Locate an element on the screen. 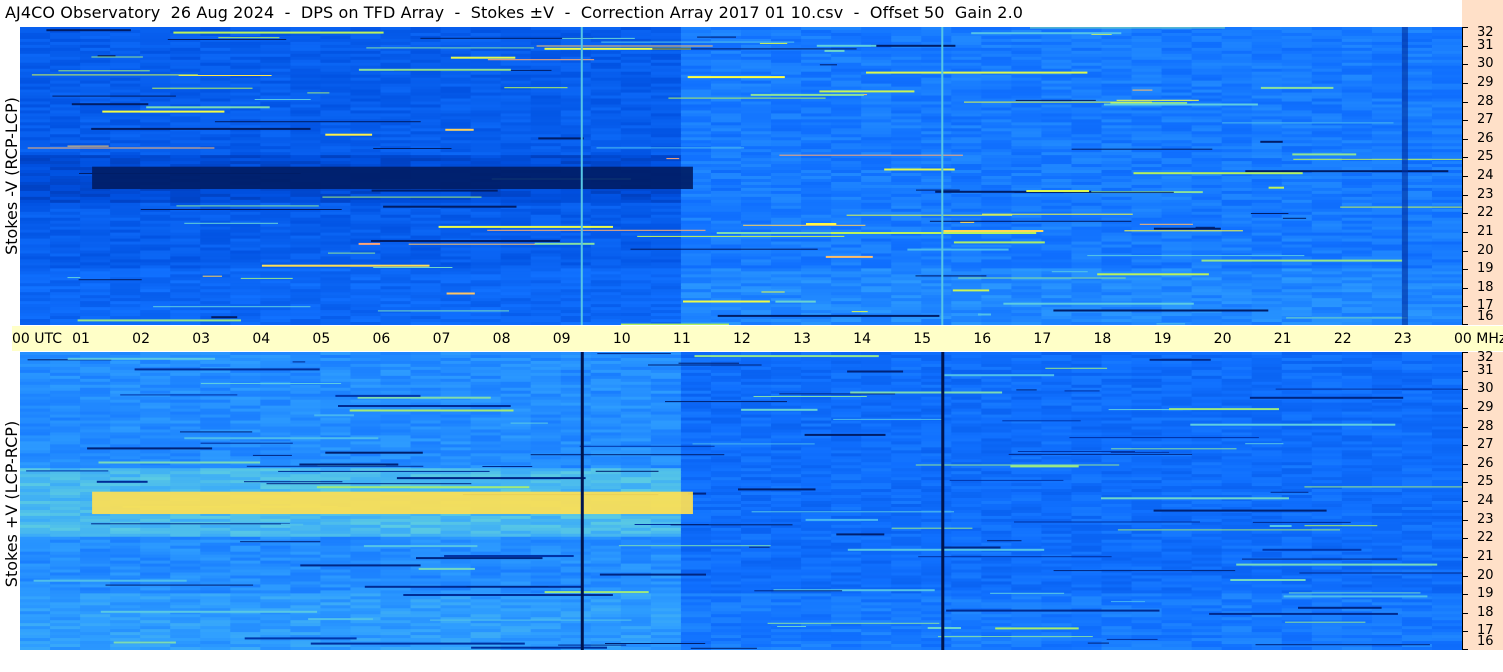  freq-axis-corner is located at coordinates (1482, 13).